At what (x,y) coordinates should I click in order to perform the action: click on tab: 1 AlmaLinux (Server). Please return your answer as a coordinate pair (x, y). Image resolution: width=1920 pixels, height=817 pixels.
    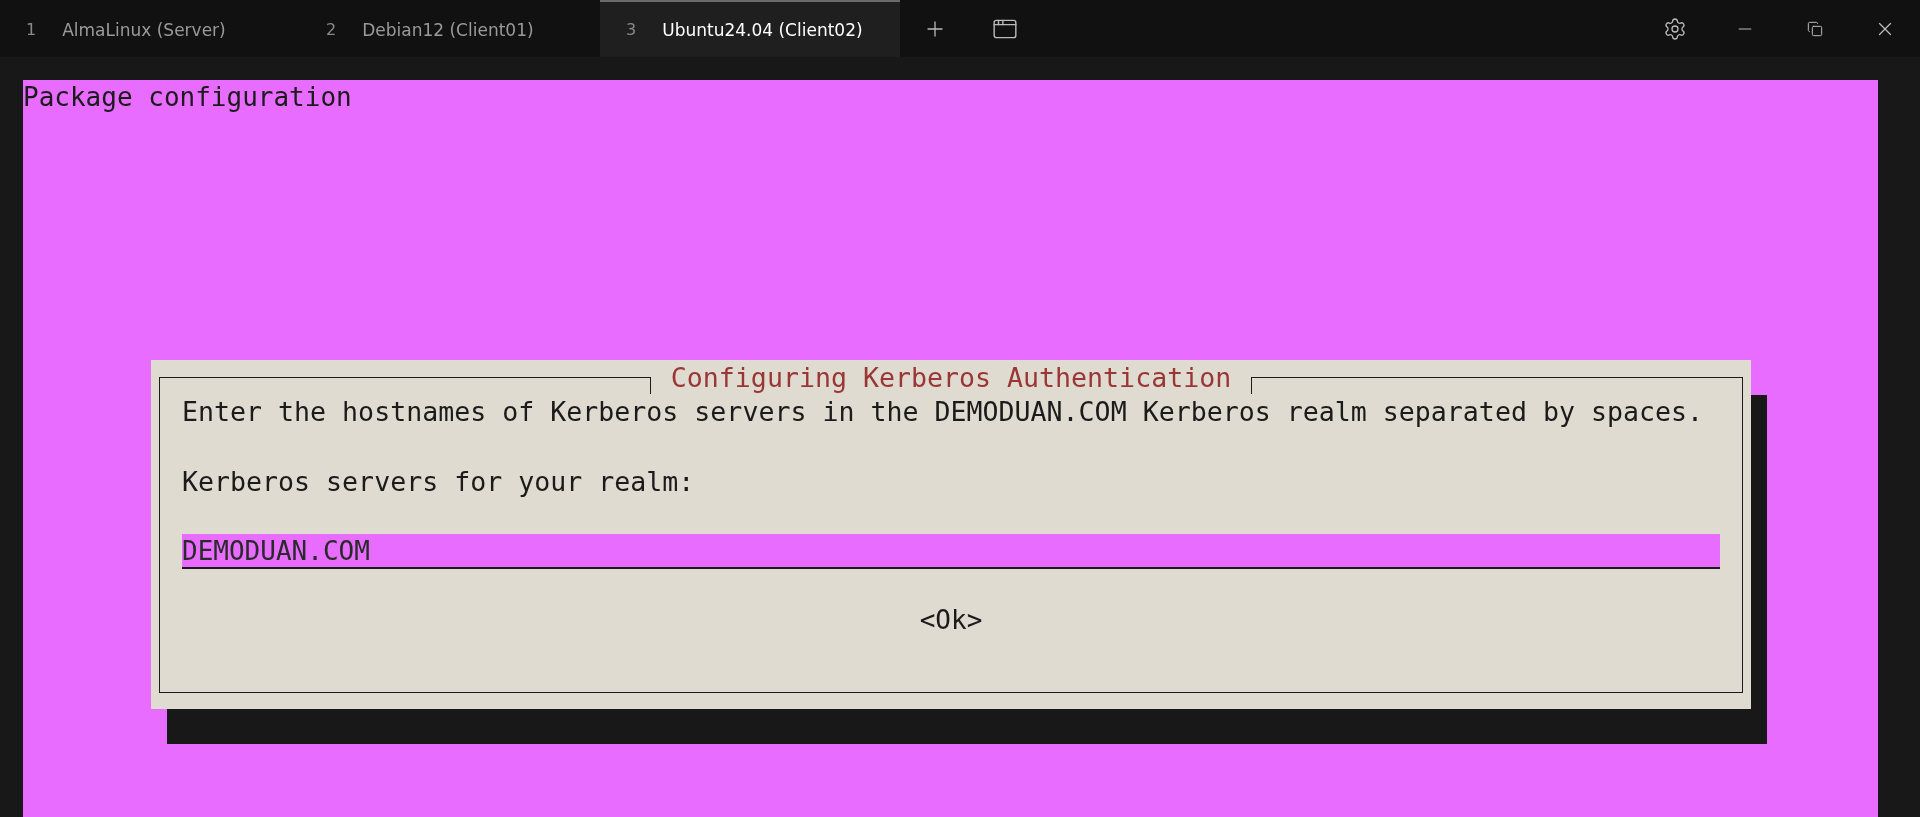
    Looking at the image, I should click on (150, 28).